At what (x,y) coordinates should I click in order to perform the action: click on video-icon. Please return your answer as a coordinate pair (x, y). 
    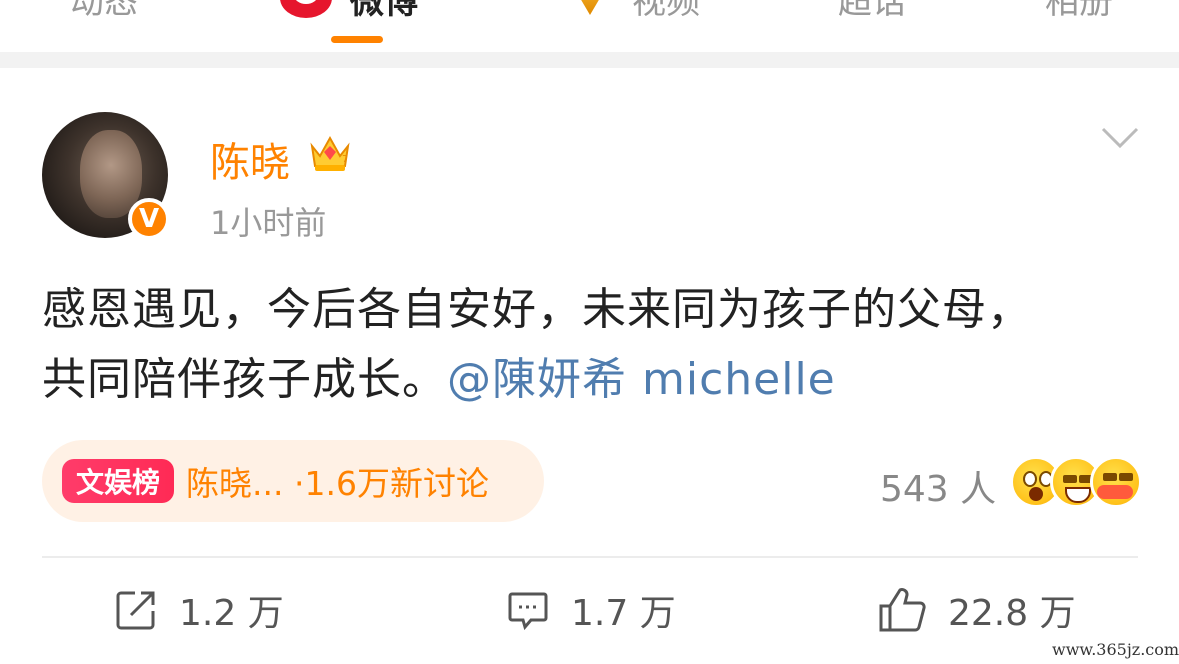
    Looking at the image, I should click on (590, 7).